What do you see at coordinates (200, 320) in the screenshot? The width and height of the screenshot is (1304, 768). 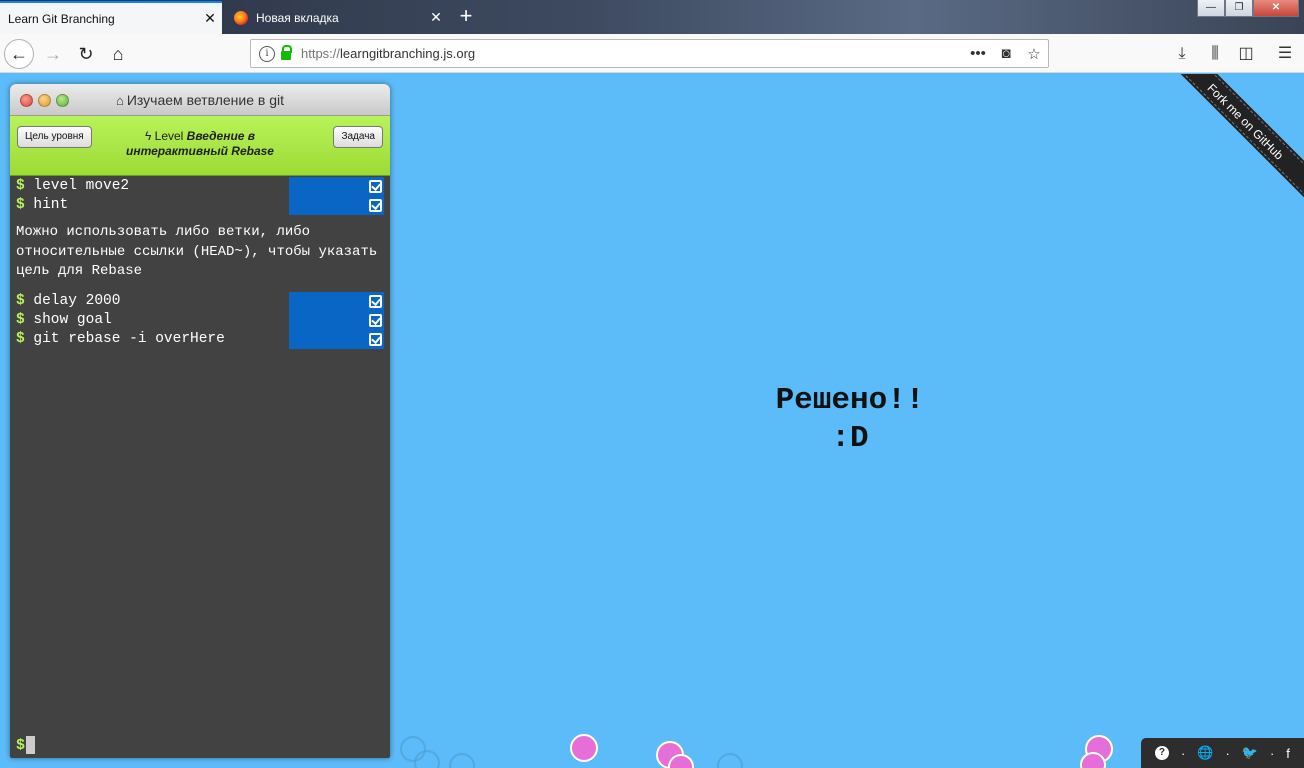 I see `command-line: $ show goal` at bounding box center [200, 320].